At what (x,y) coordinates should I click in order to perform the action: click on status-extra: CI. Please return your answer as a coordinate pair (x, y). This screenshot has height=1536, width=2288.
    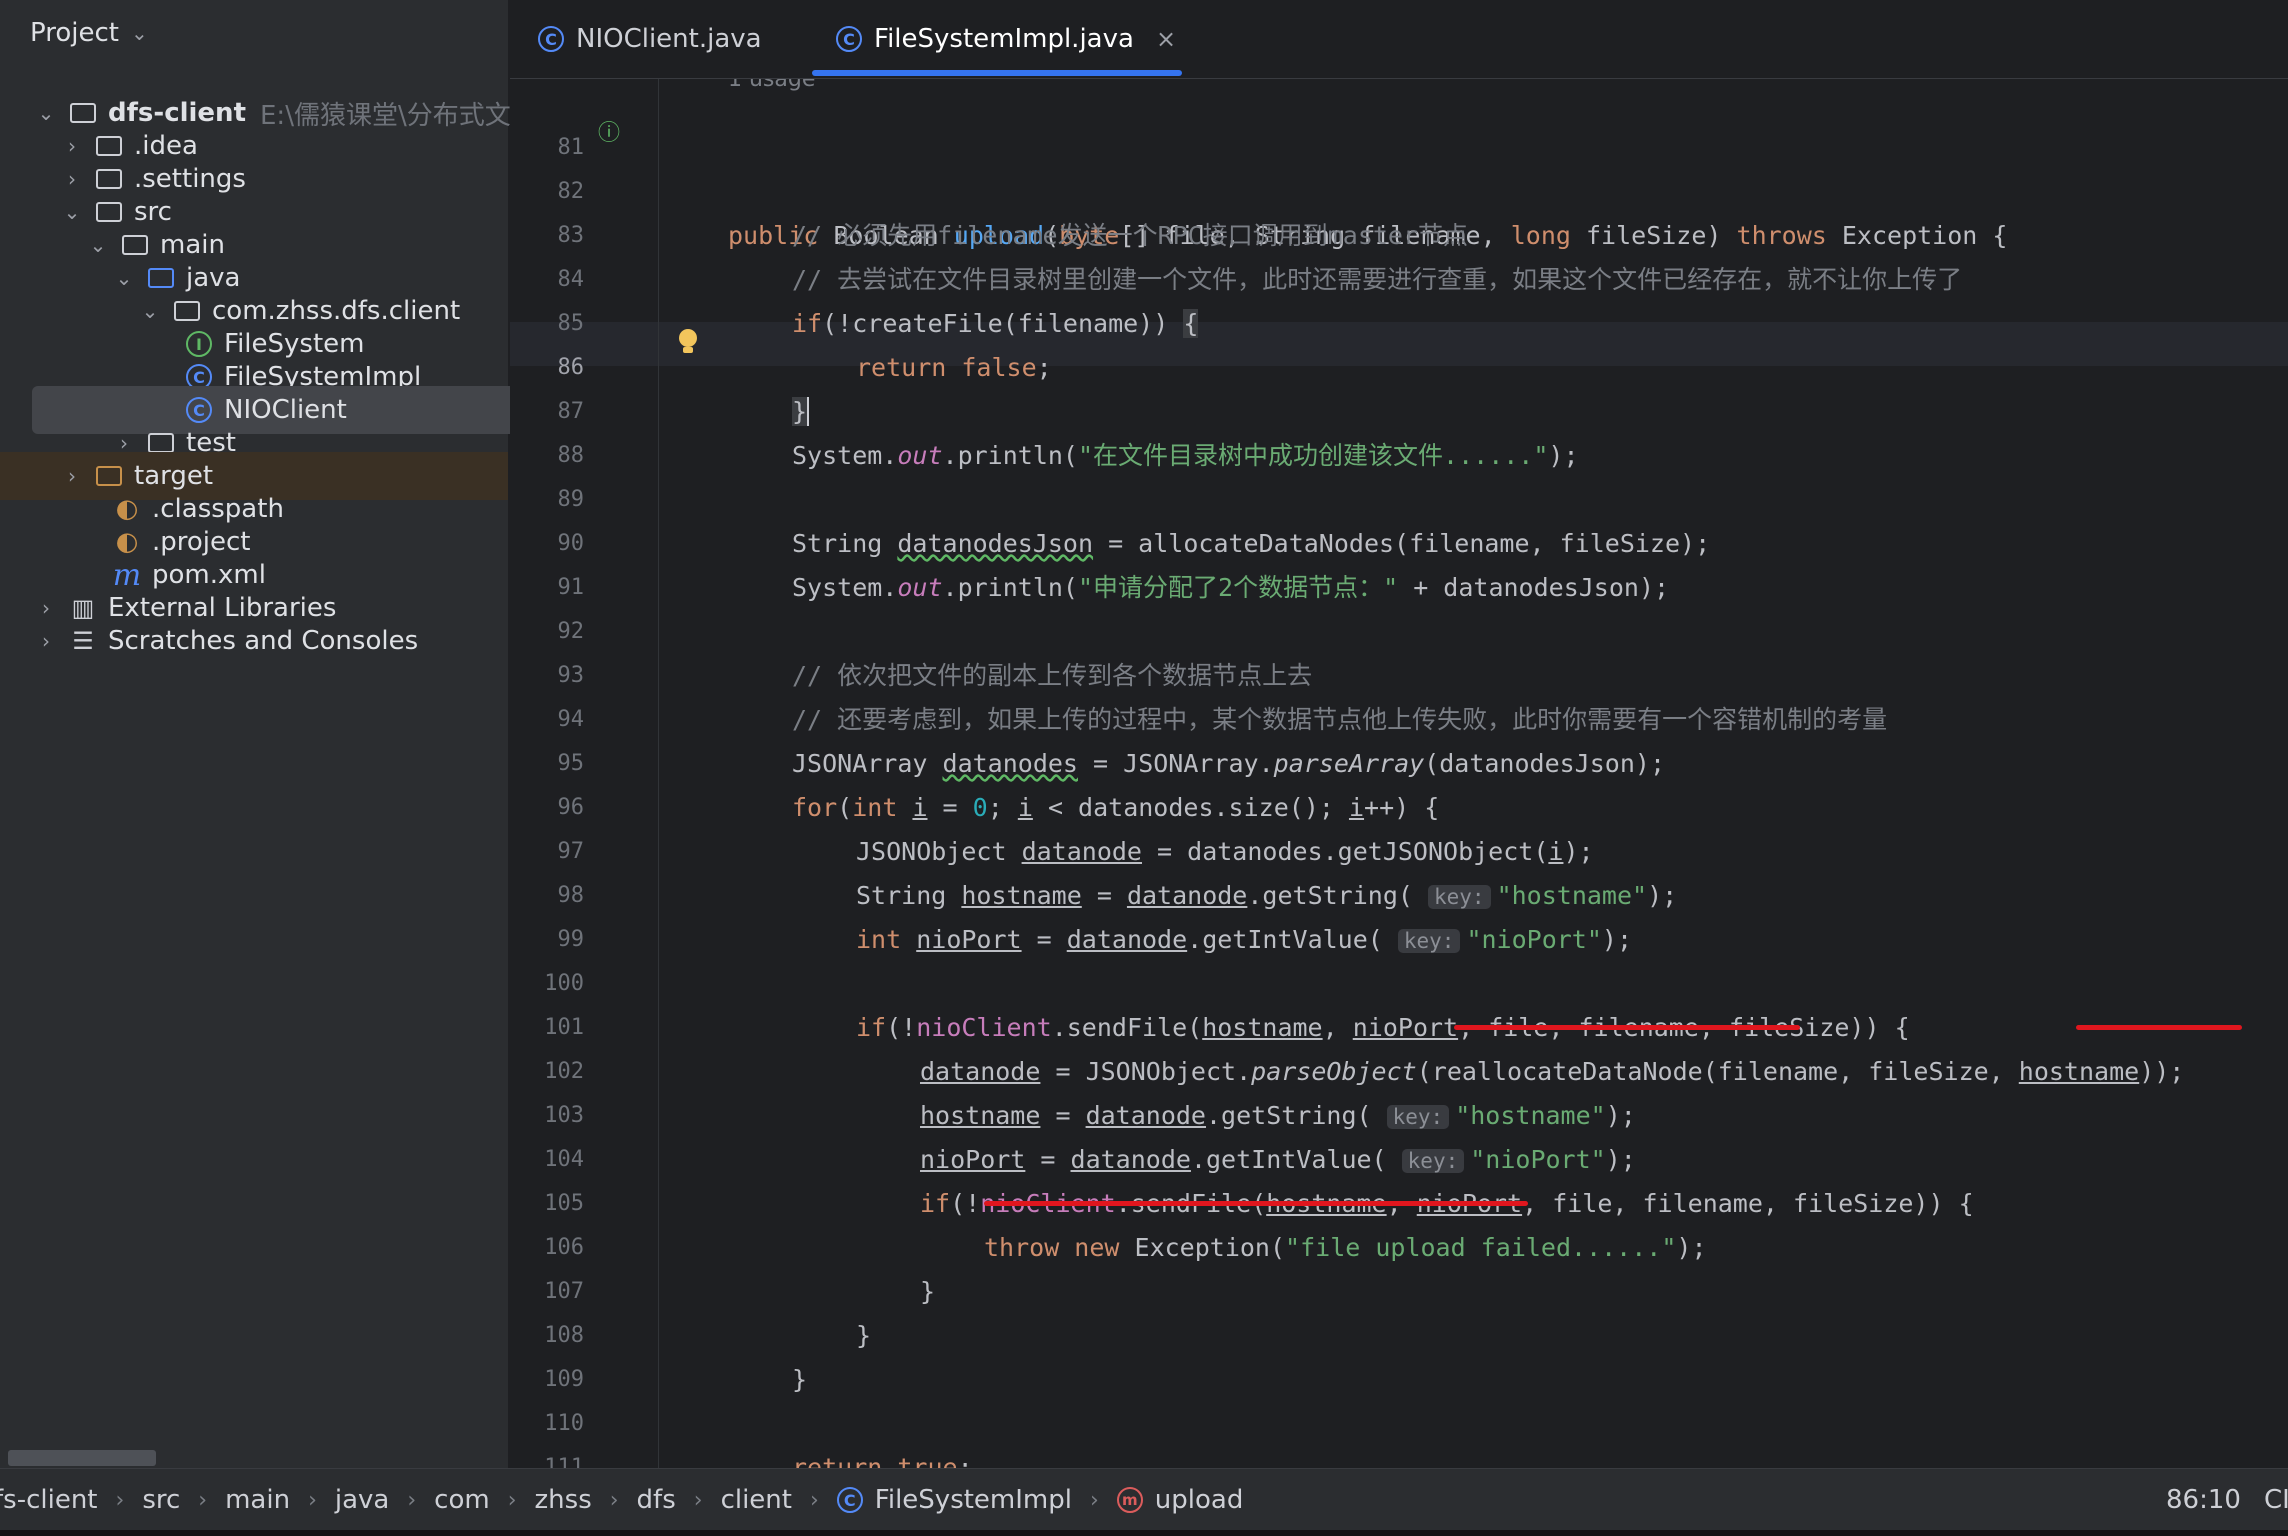
    Looking at the image, I should click on (2276, 1500).